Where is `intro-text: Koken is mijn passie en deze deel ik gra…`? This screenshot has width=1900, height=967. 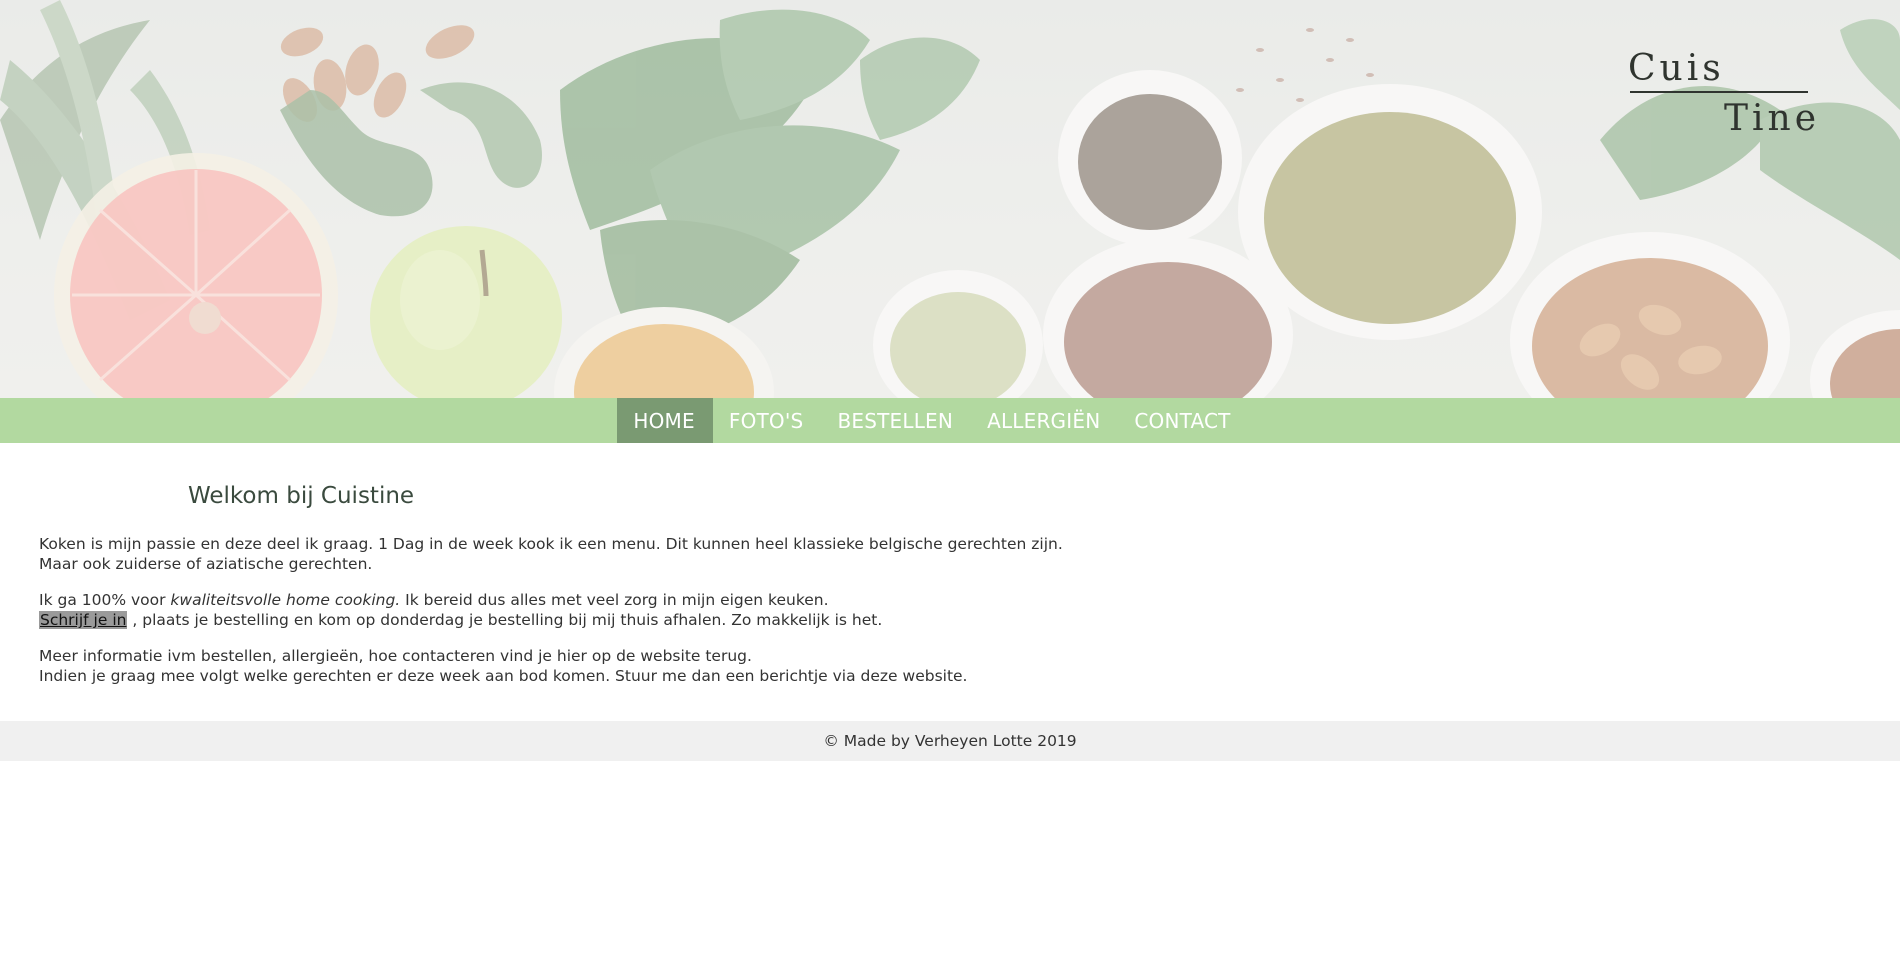
intro-text: Koken is mijn passie en deze deel ik gra… is located at coordinates (589, 618).